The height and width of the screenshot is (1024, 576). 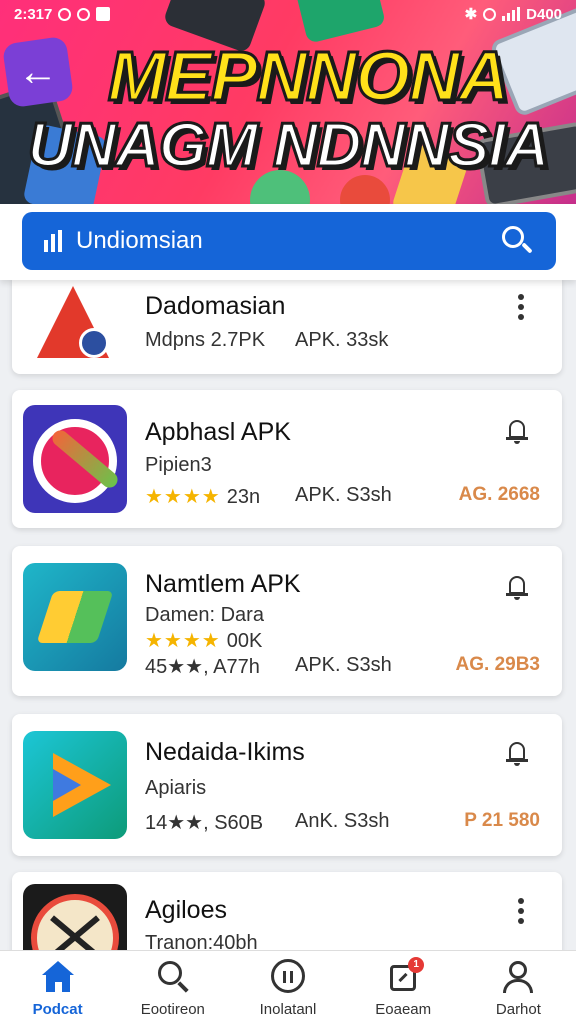 I want to click on search-input, so click(x=288, y=241).